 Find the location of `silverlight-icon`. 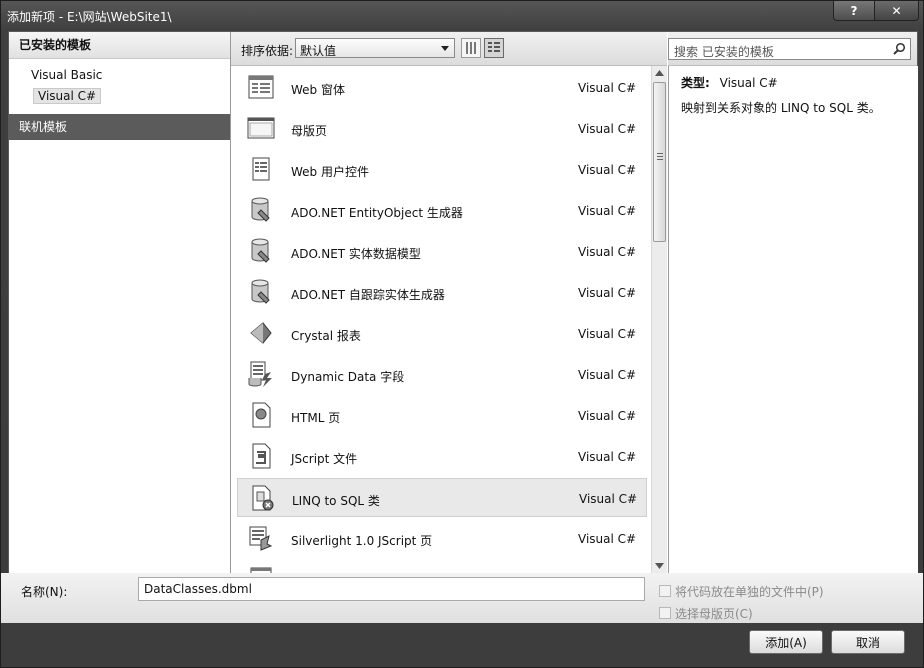

silverlight-icon is located at coordinates (261, 538).